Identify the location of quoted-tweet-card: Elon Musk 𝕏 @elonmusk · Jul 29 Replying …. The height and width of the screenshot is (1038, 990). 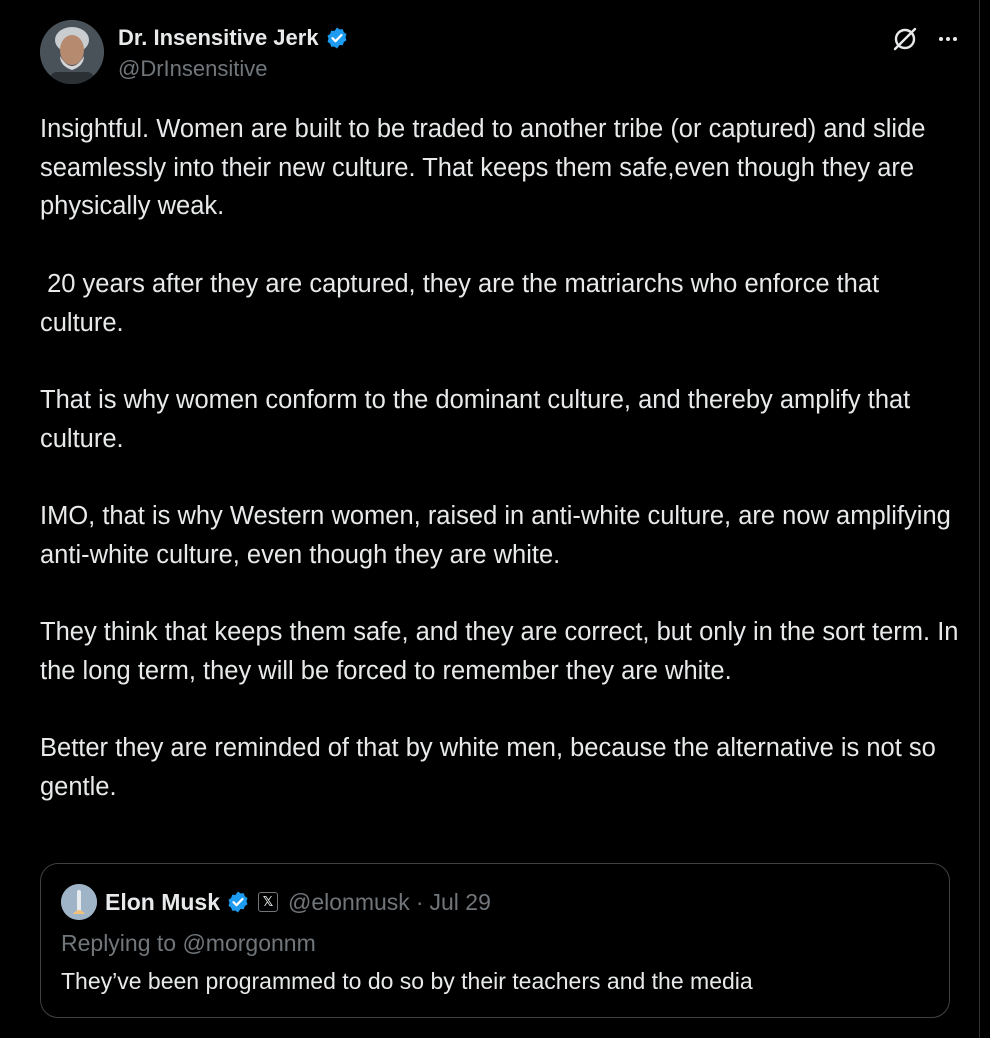
(495, 940).